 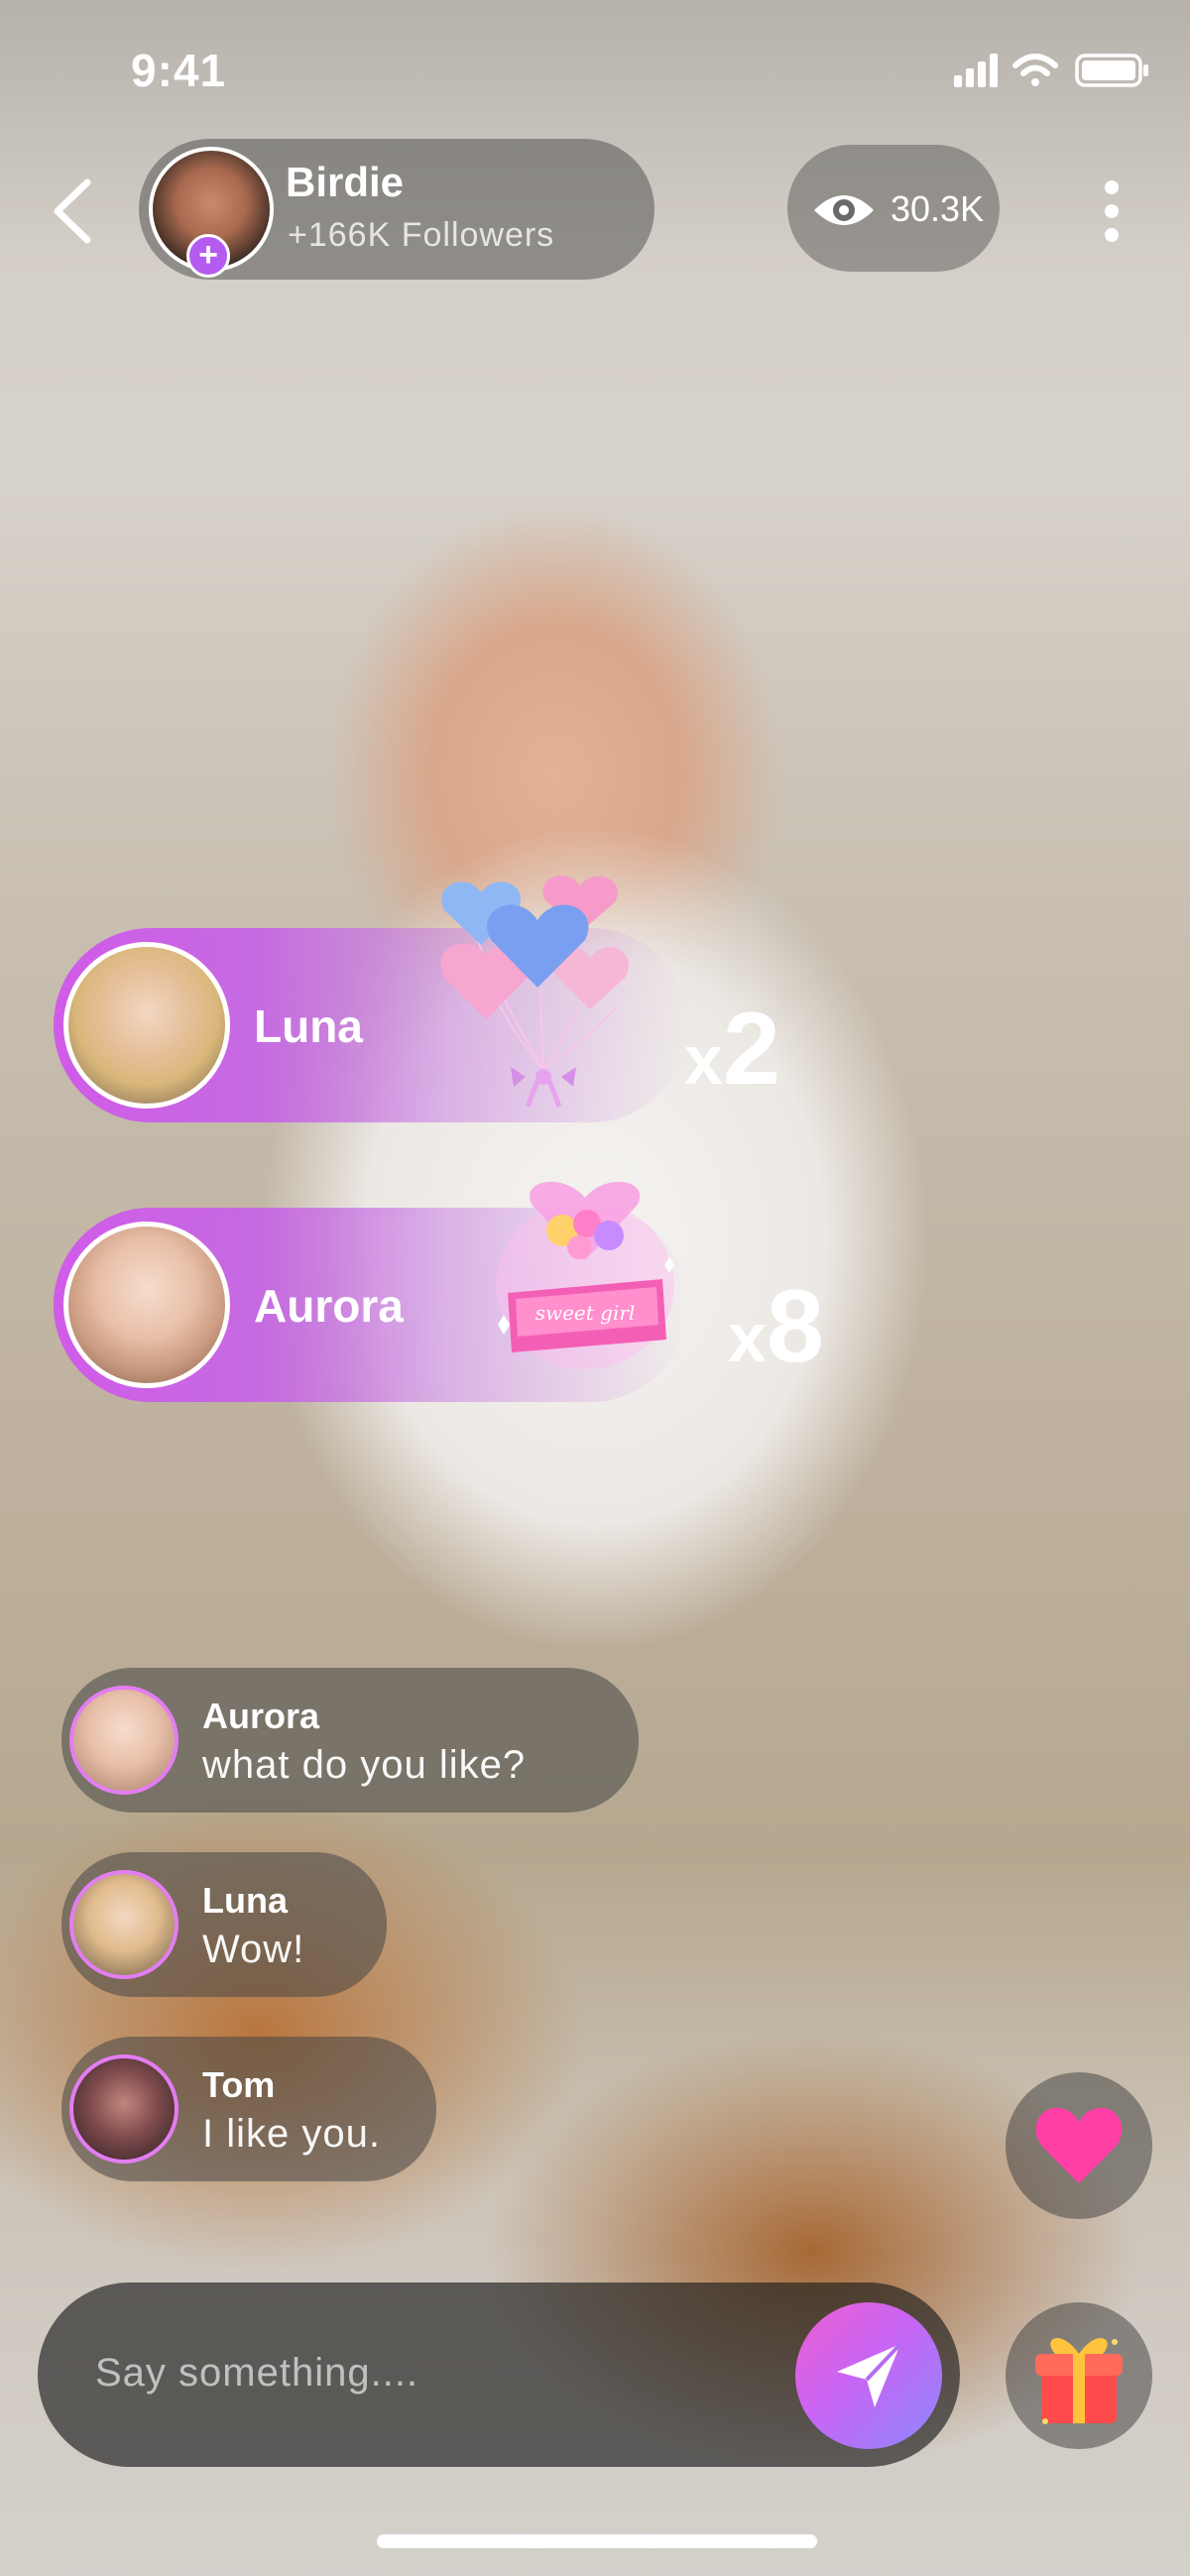 What do you see at coordinates (179, 70) in the screenshot?
I see `status-time: 9:41` at bounding box center [179, 70].